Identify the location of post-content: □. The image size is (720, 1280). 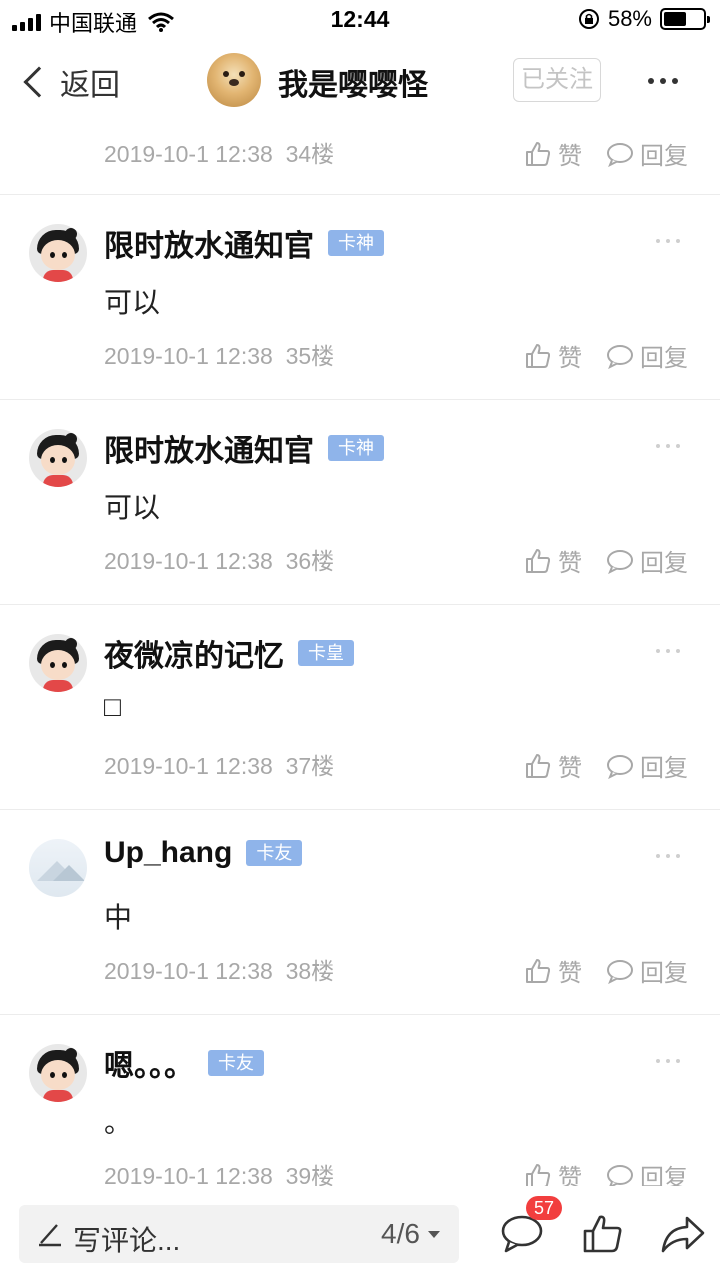
(112, 706).